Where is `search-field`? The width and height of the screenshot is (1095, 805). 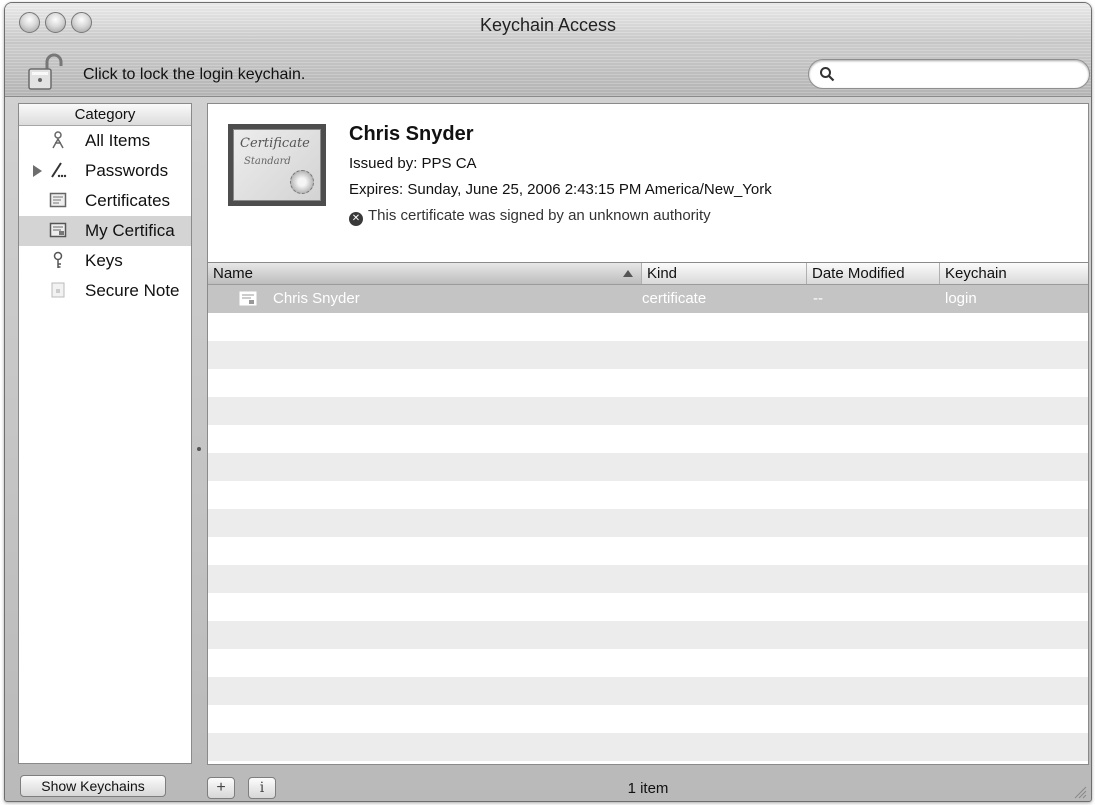
search-field is located at coordinates (949, 74).